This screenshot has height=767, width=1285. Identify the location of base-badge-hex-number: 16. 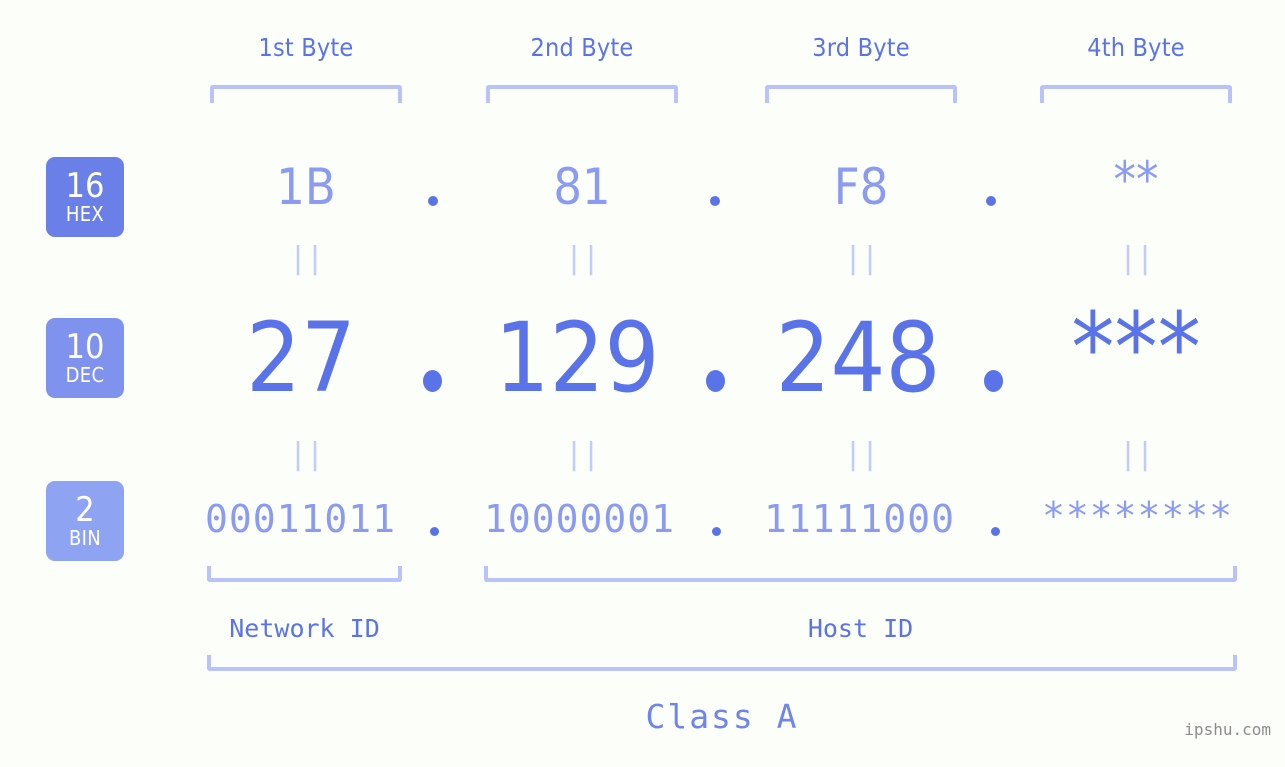
(85, 186).